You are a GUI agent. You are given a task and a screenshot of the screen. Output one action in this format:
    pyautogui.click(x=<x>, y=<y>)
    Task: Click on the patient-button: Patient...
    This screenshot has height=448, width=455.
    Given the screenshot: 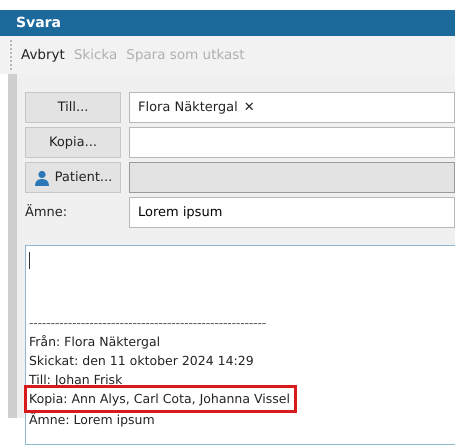 What is the action you would take?
    pyautogui.click(x=73, y=177)
    